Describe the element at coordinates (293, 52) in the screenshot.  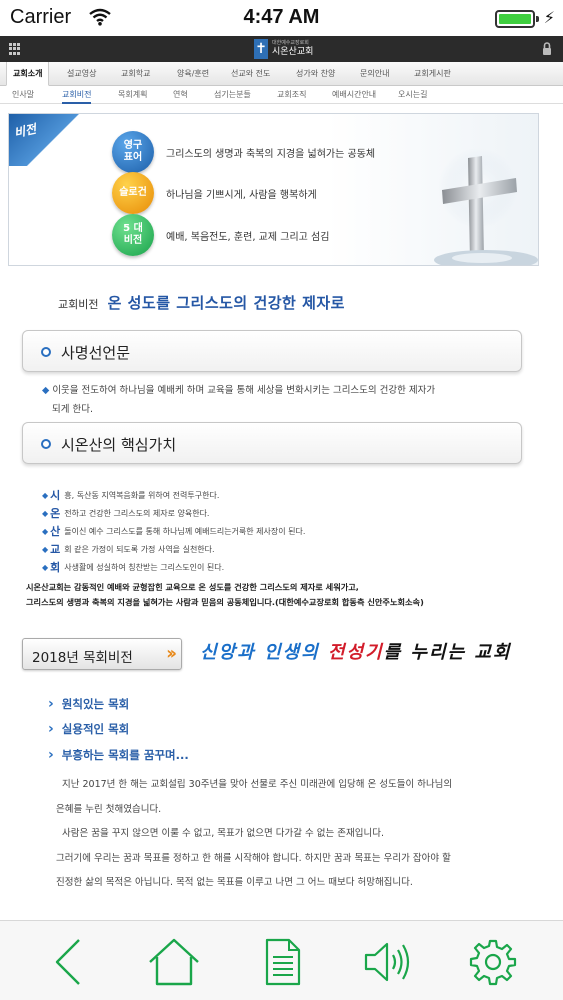
I see `logo-title: 시온산교회` at that location.